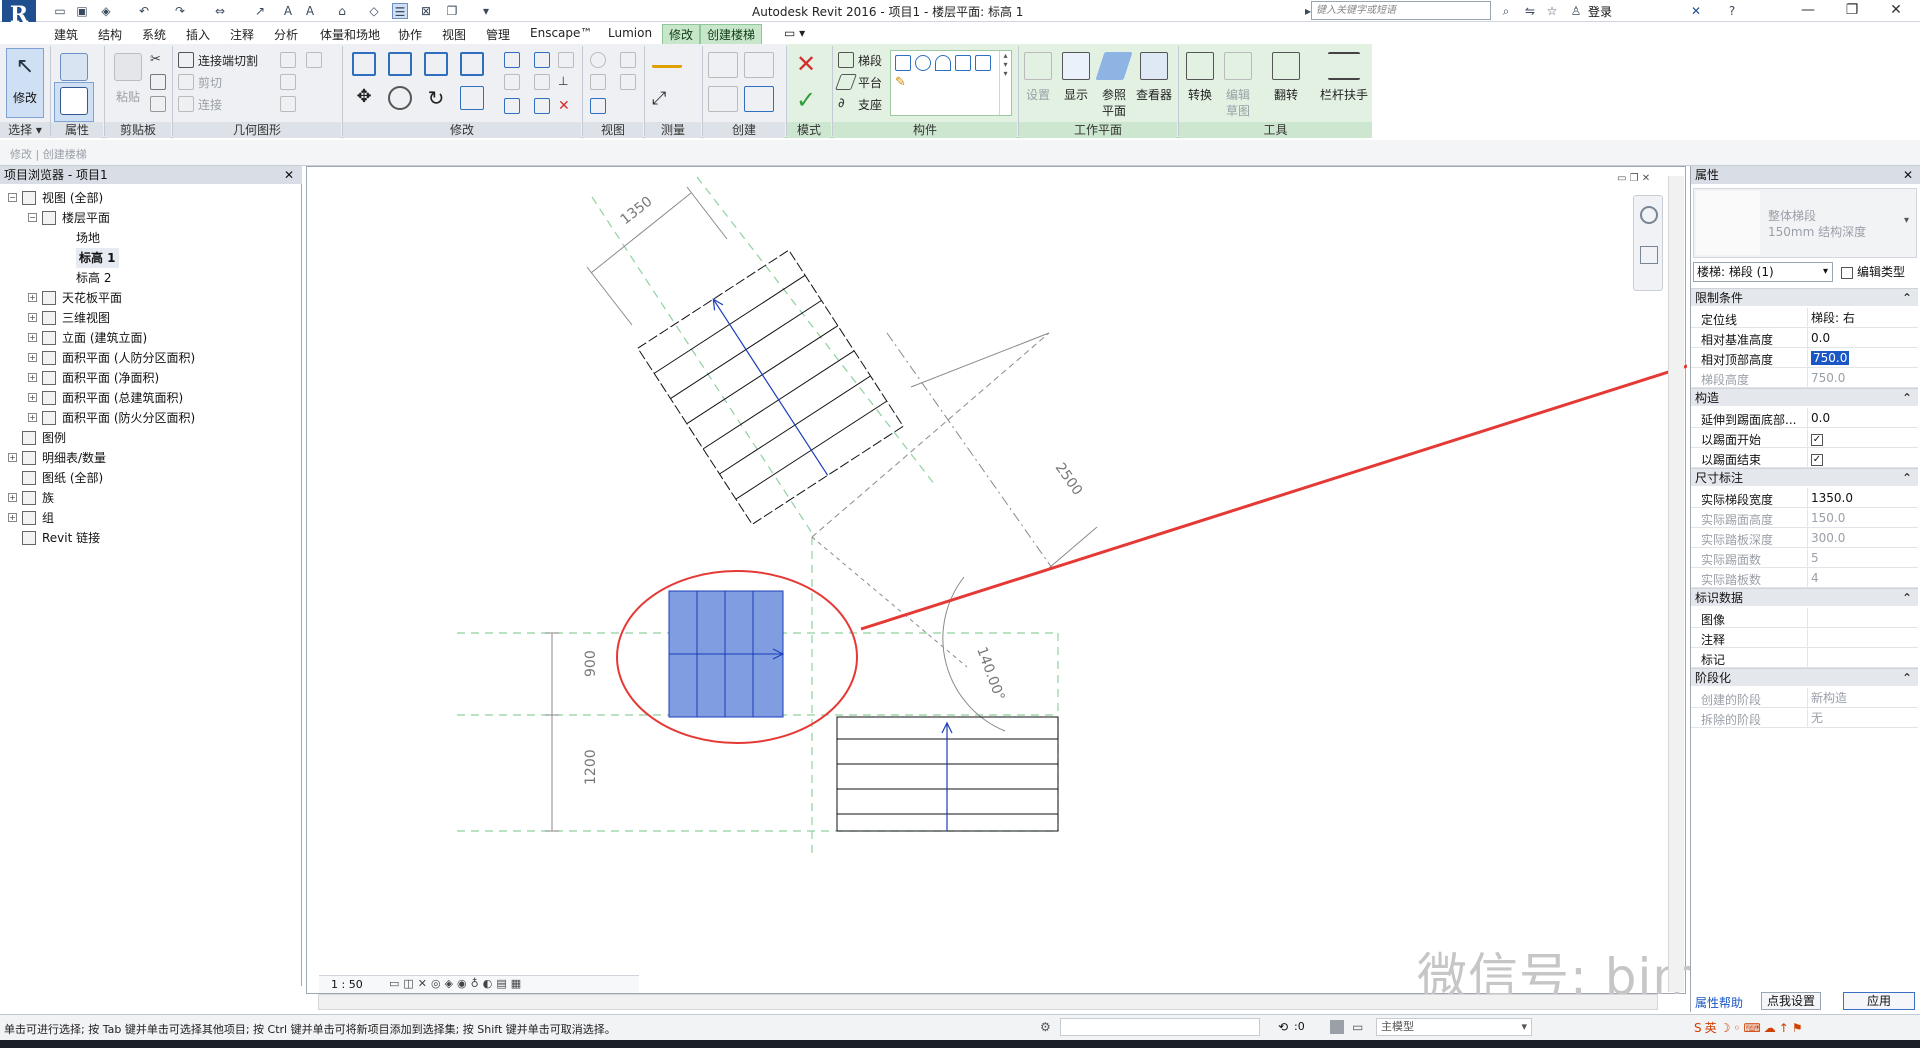 The width and height of the screenshot is (1920, 1048). What do you see at coordinates (870, 82) in the screenshot?
I see `landing-label: 平台` at bounding box center [870, 82].